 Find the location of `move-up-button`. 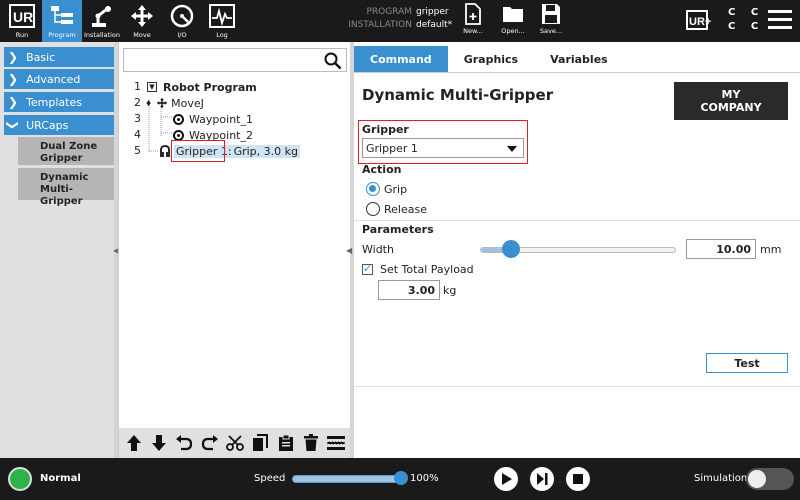

move-up-button is located at coordinates (134, 443).